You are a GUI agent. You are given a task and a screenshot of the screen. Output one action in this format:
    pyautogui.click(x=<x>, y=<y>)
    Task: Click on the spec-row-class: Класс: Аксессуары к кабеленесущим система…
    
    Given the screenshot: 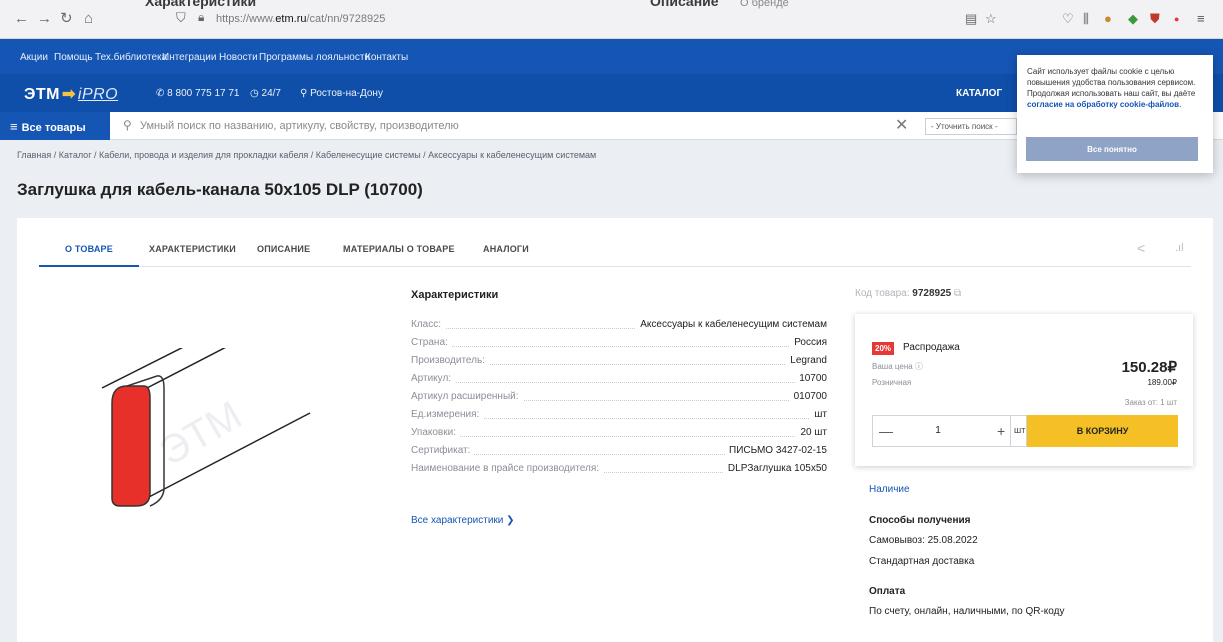 What is the action you would take?
    pyautogui.click(x=619, y=324)
    